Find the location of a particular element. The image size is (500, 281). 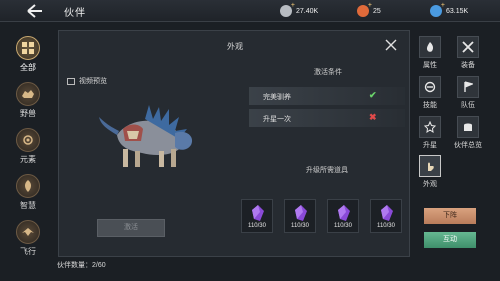

nav-label: 野兽 is located at coordinates (28, 113).